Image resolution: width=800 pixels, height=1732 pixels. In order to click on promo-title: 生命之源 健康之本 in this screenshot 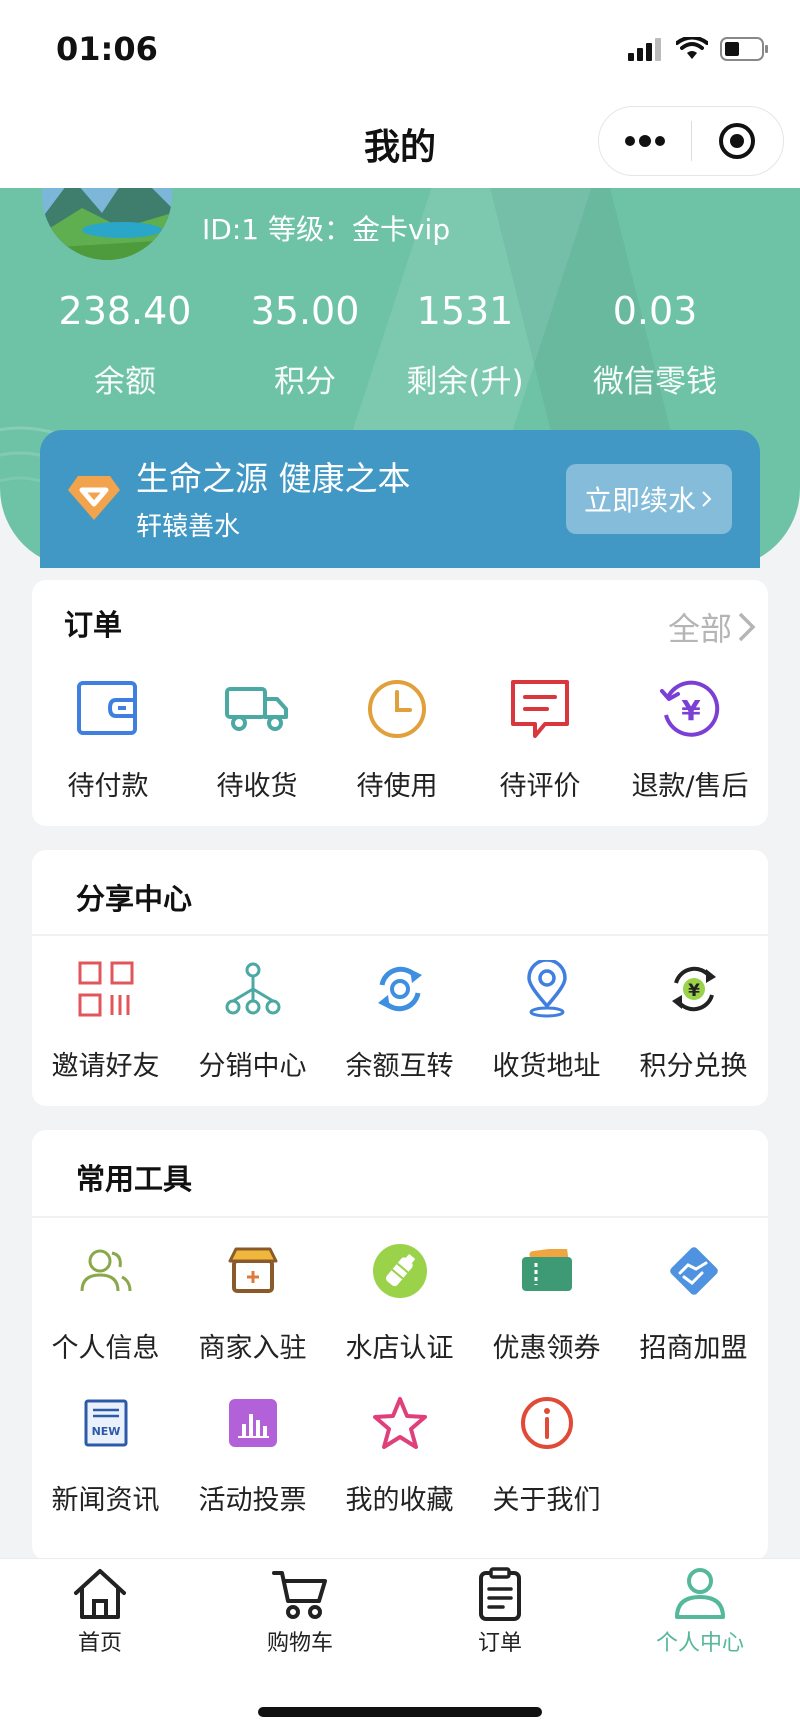, I will do `click(273, 478)`.